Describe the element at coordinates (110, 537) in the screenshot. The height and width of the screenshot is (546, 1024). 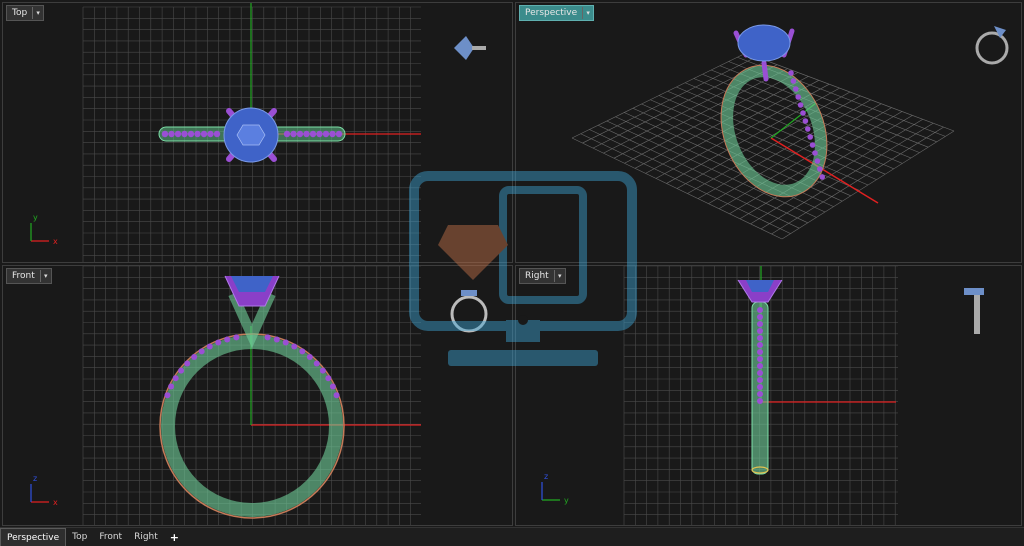
I see `tab-front: Front` at that location.